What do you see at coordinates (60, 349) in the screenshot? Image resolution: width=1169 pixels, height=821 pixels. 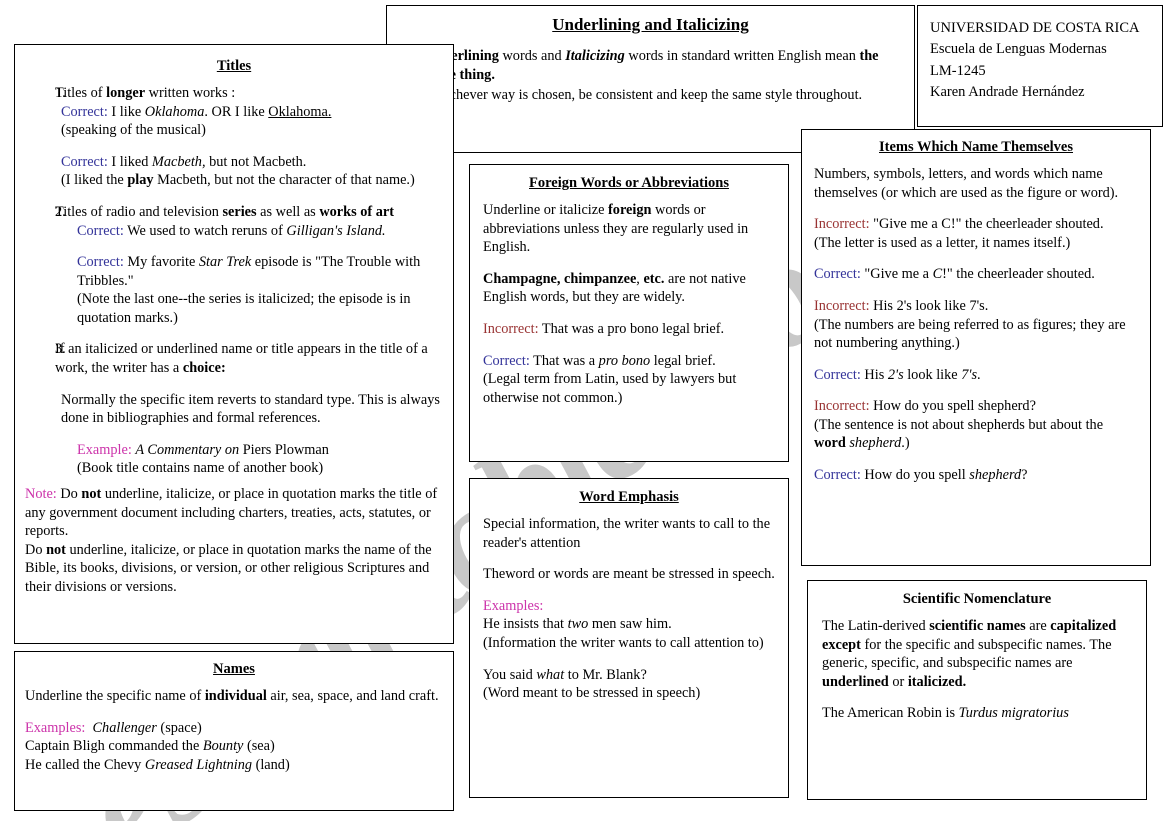 I see `titles-item-3-number: 3.` at bounding box center [60, 349].